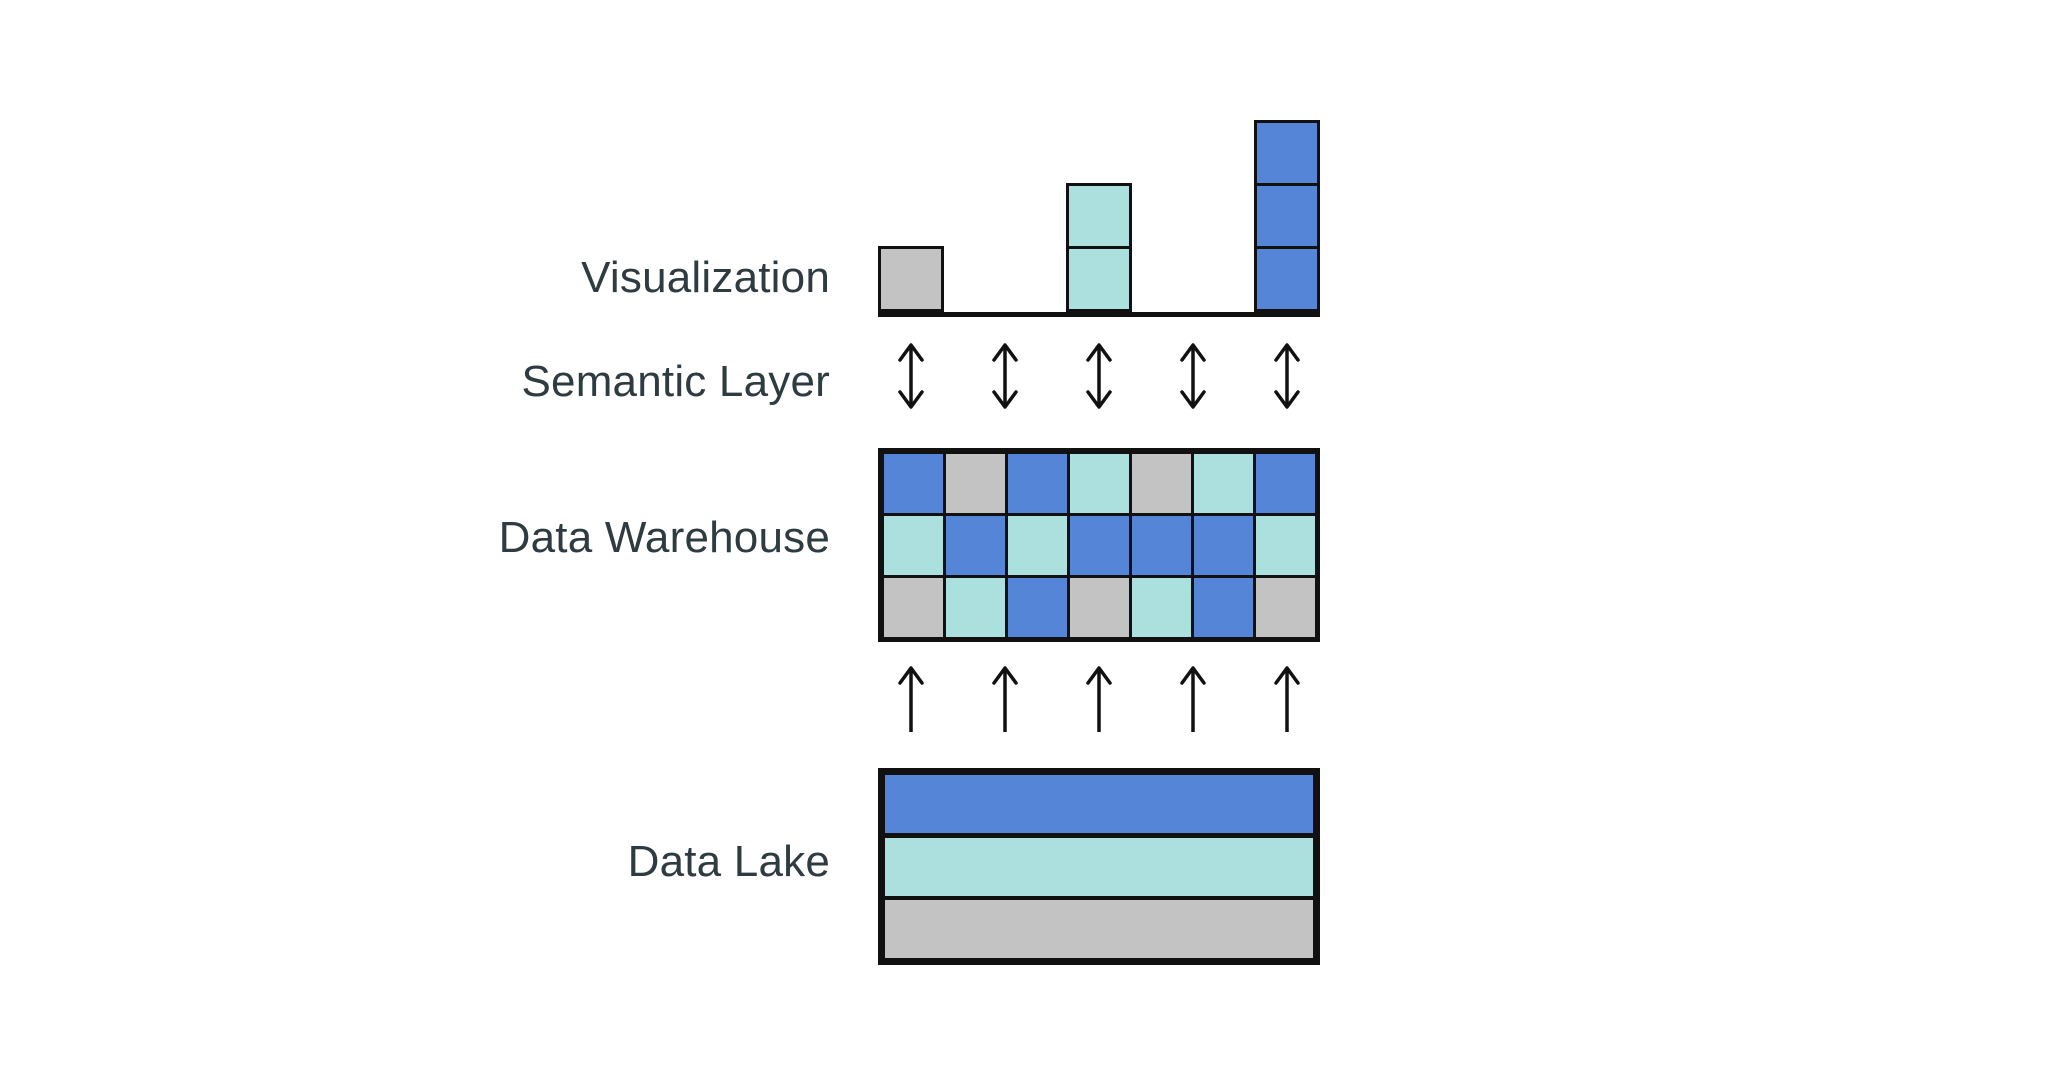 This screenshot has height=1072, width=2048. I want to click on semantic-layer-connectors, so click(1099, 376).